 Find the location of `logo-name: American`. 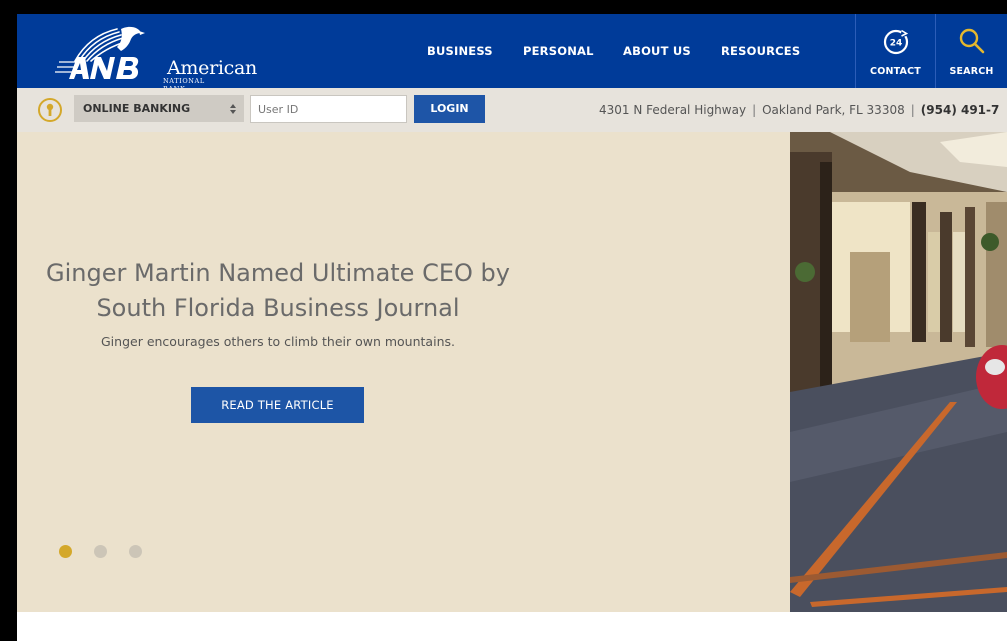

logo-name: American is located at coordinates (212, 68).